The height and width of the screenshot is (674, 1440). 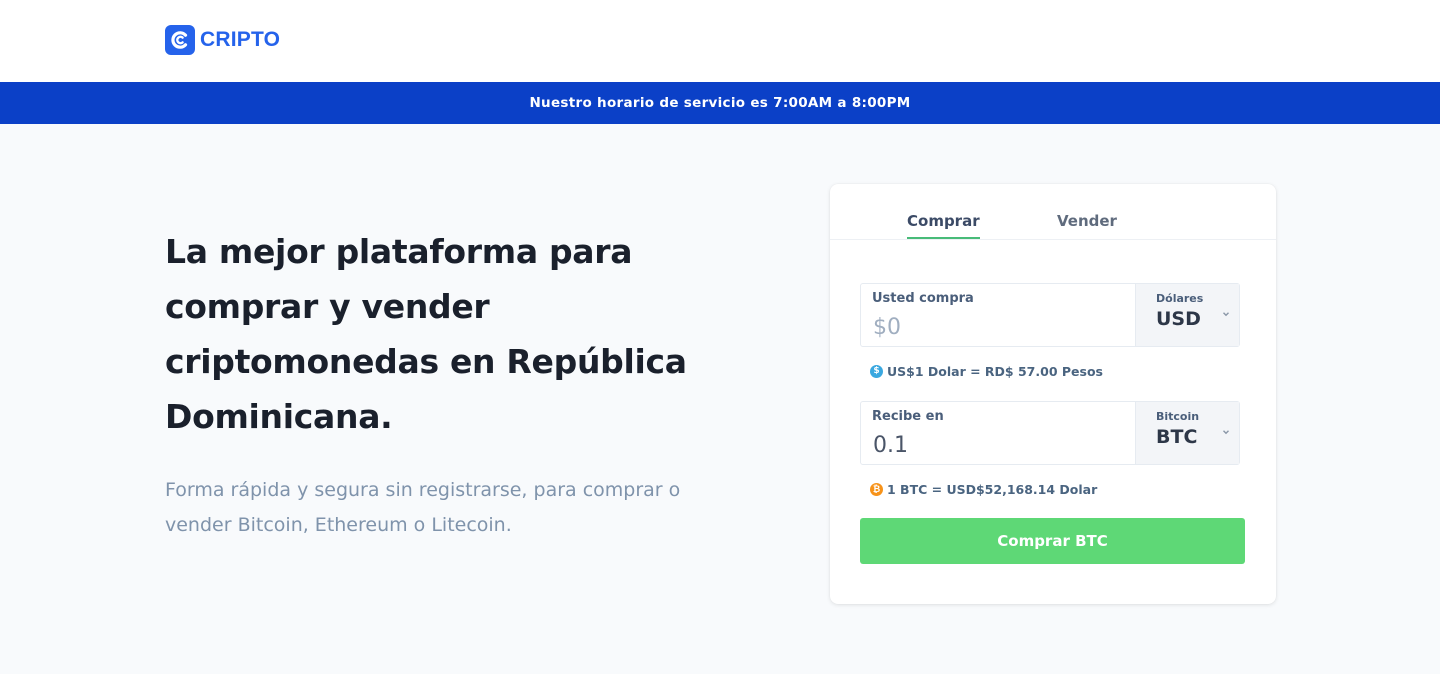 I want to click on receive-currency-select: Bitcoin BTC, so click(x=1187, y=433).